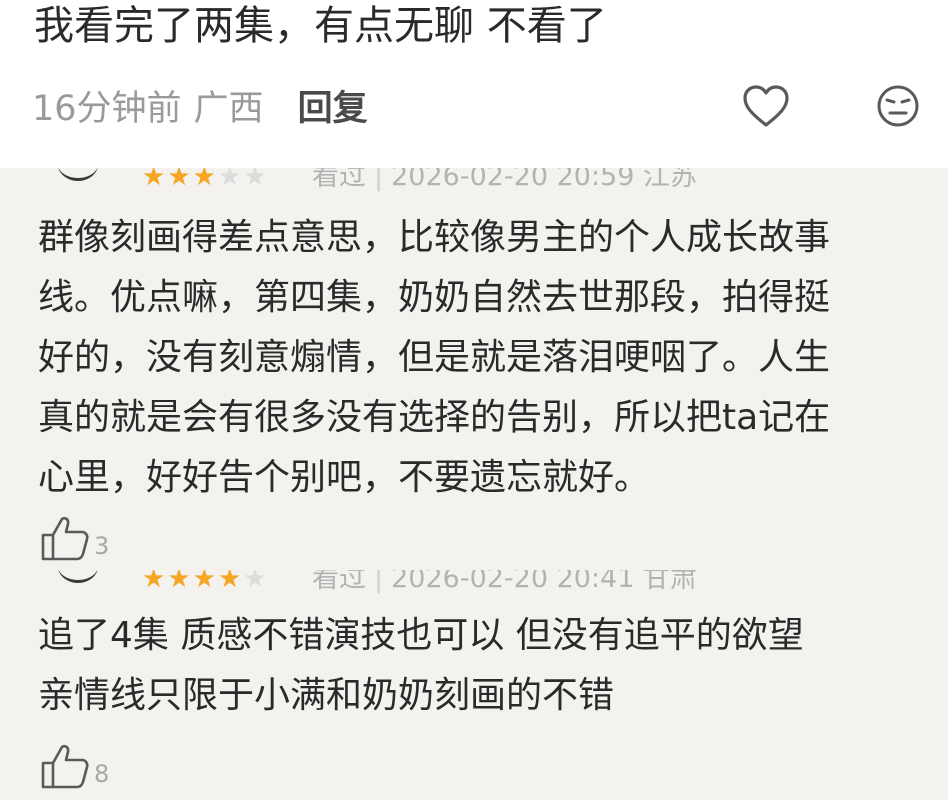 This screenshot has width=948, height=800. I want to click on review-line: 好的，没有刻意煽情，但是就是落泪哽咽了。人生, so click(434, 357).